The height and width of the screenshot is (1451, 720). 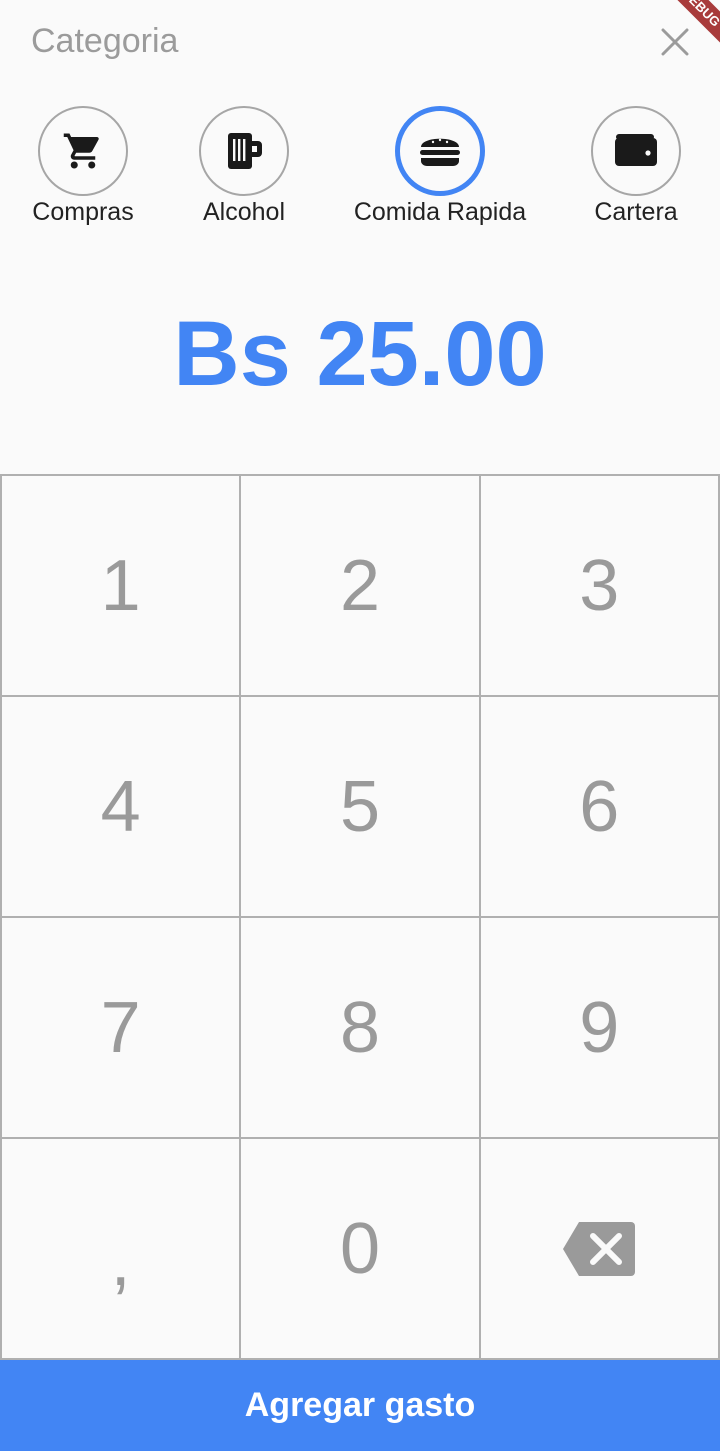 I want to click on backspace-button, so click(x=599, y=1248).